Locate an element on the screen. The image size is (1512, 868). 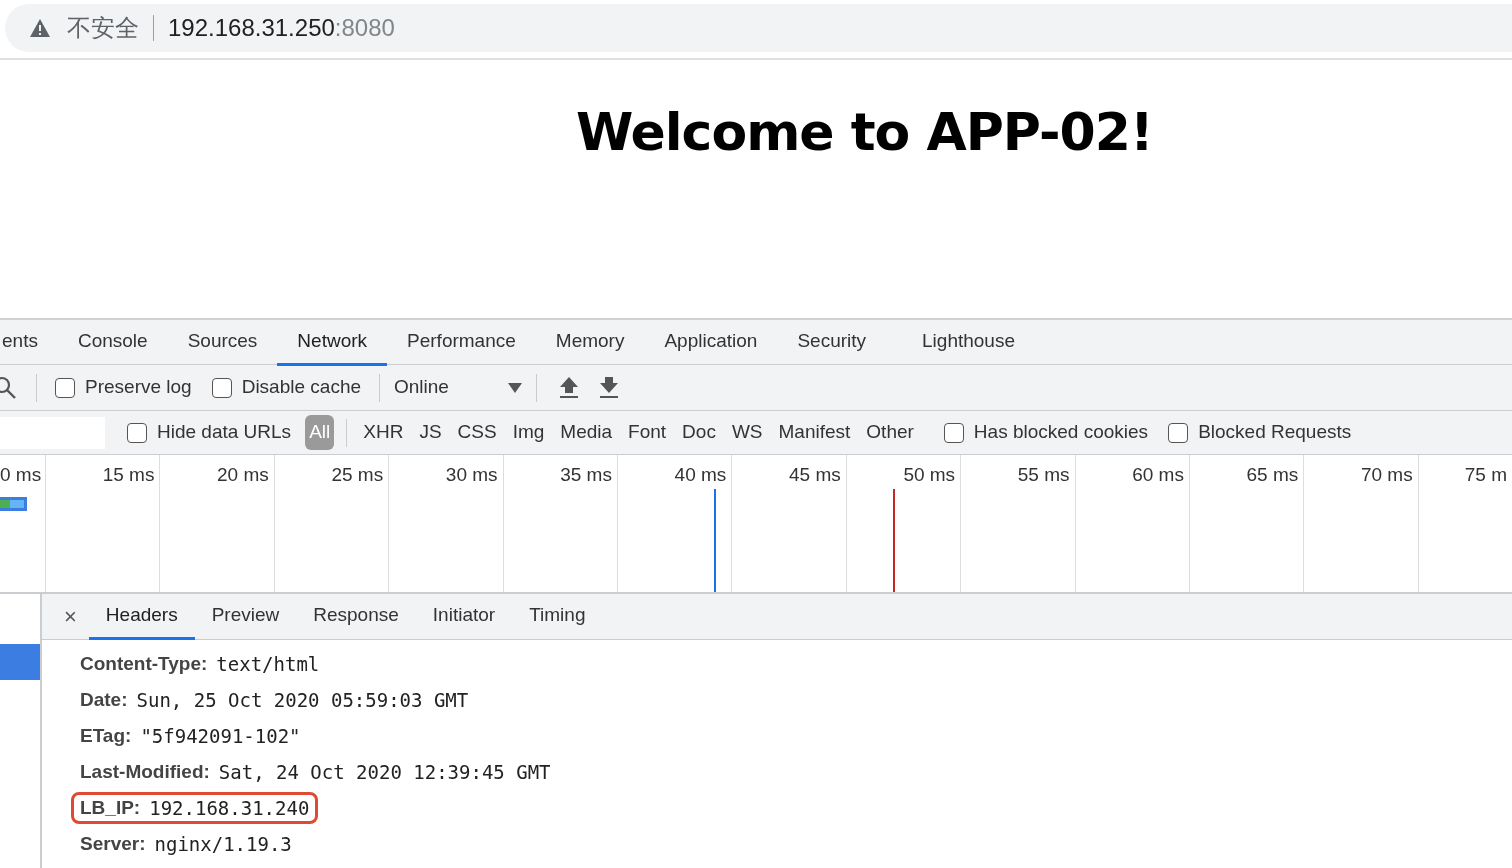
devtools-tab: Lighthouse is located at coordinates (968, 343).